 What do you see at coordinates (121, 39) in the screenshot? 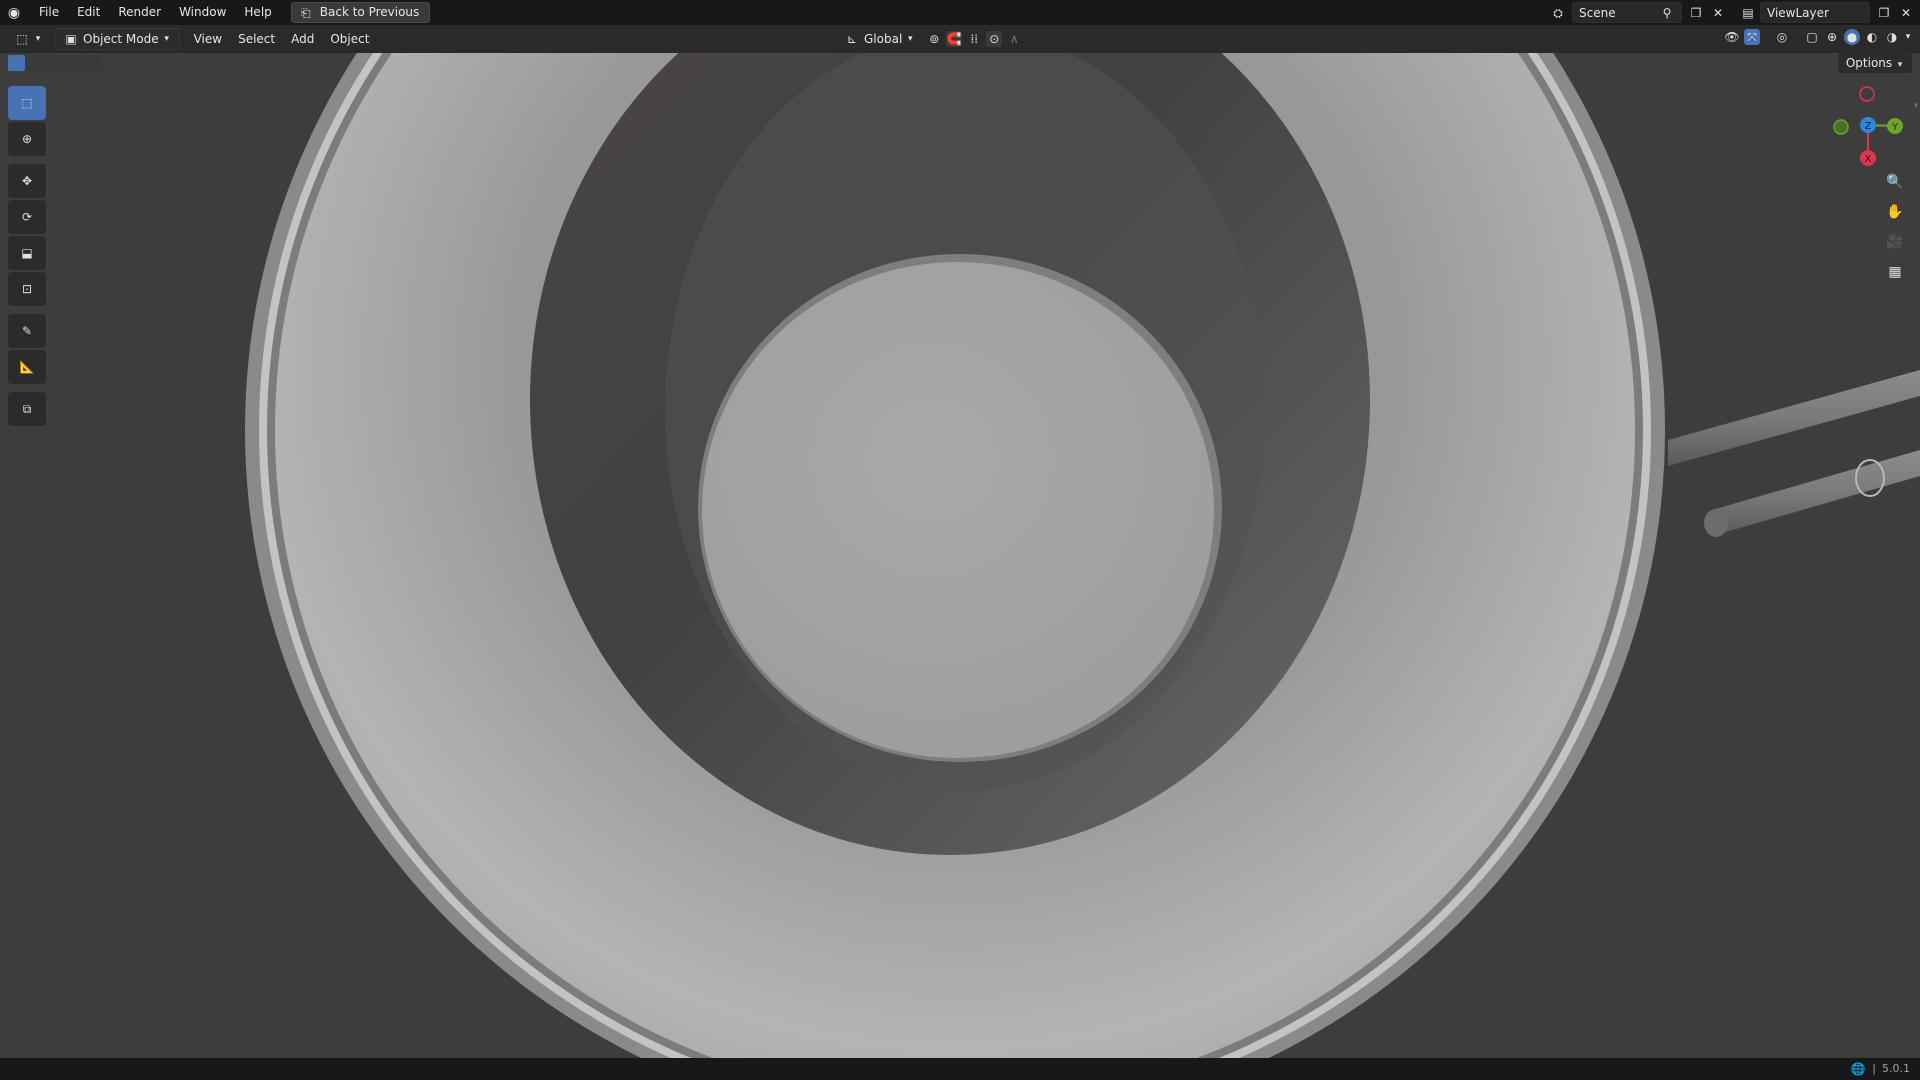
I see `mode-label: Object Mode` at bounding box center [121, 39].